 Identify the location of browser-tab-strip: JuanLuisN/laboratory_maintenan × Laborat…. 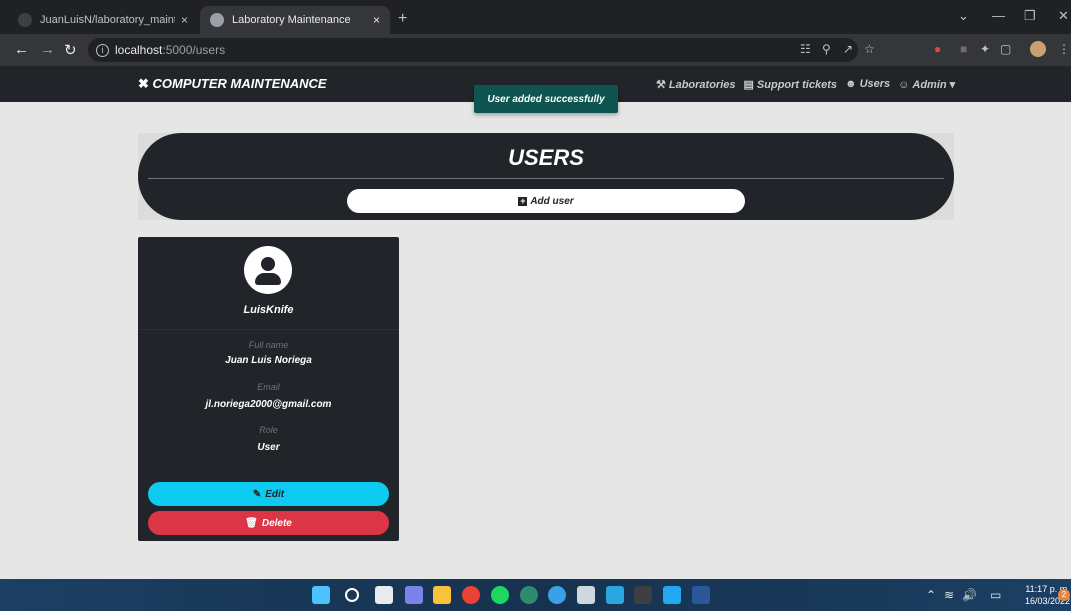
(535, 17).